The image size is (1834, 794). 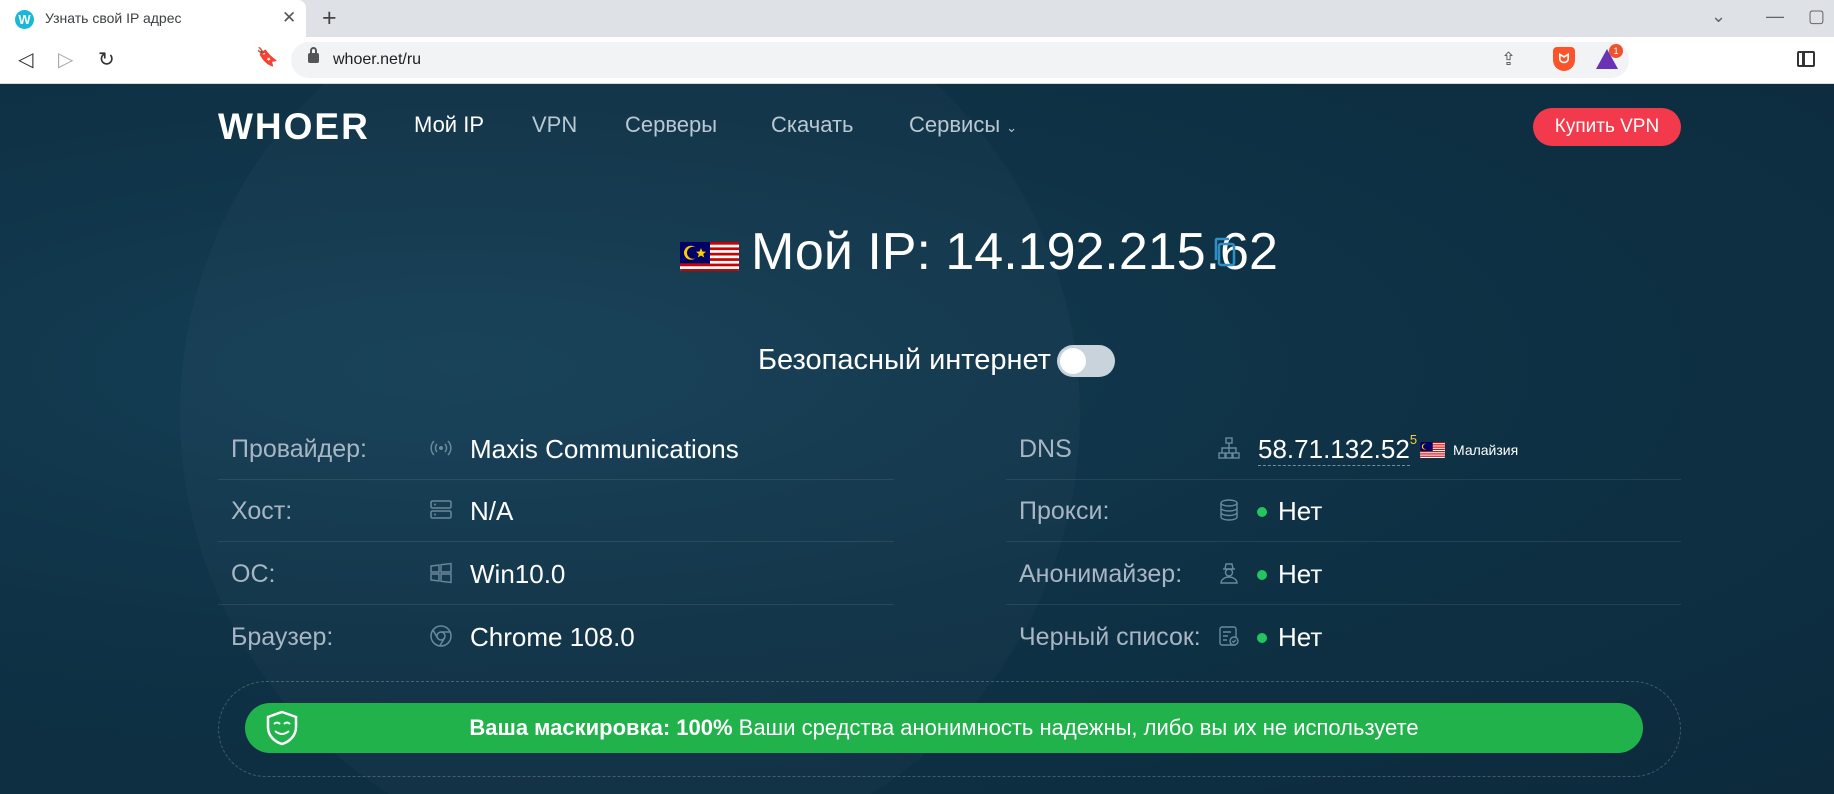 I want to click on nav-services-label: Сервисы, so click(x=955, y=124).